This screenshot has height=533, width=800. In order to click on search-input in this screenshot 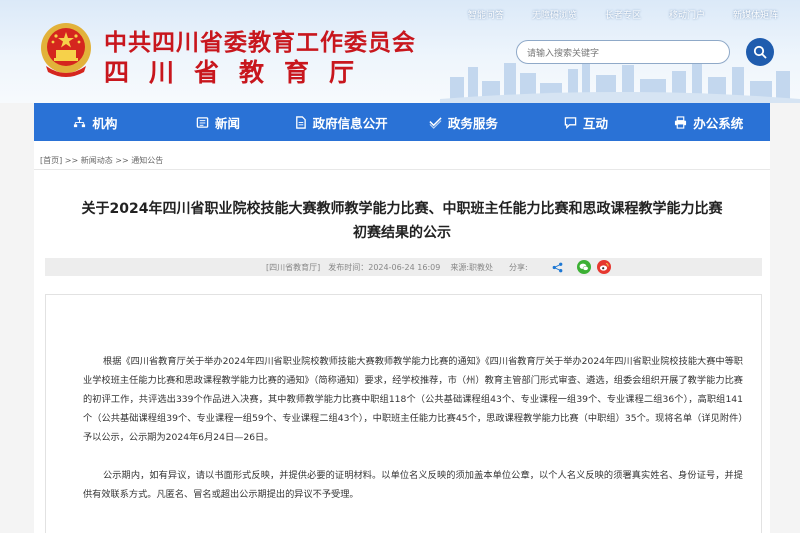, I will do `click(622, 54)`.